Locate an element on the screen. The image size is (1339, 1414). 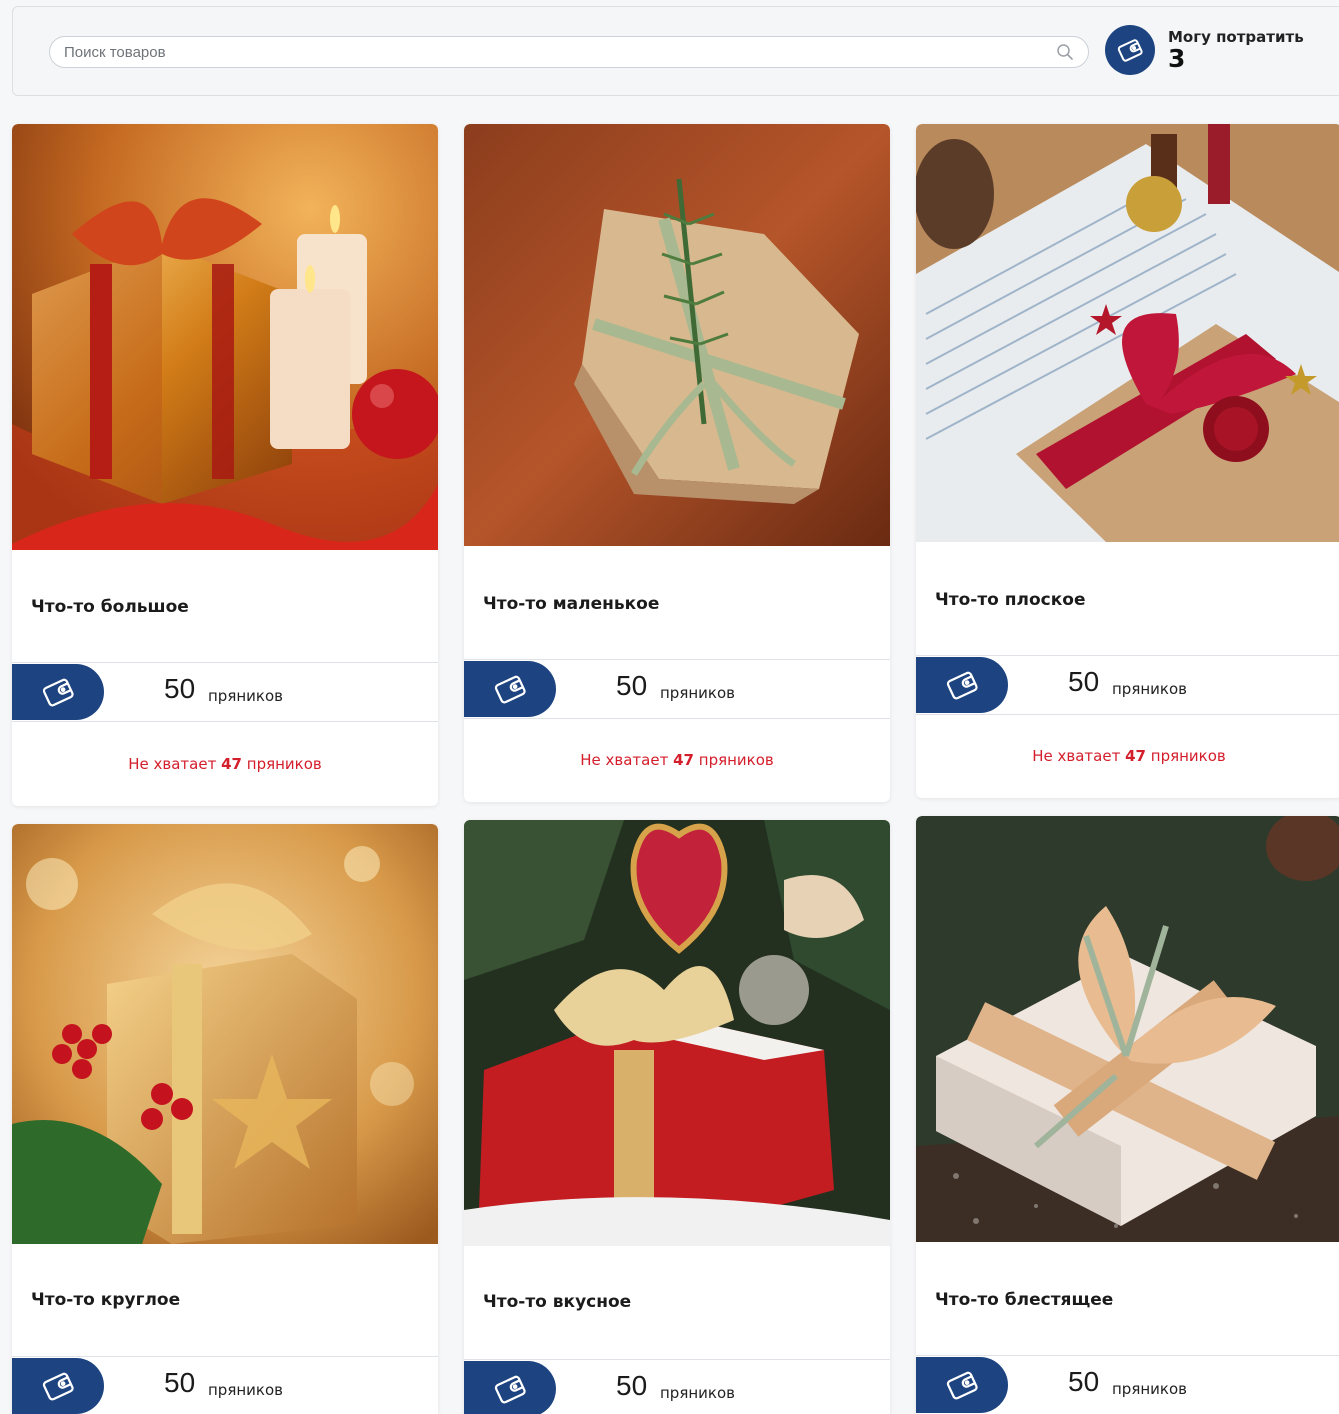
product-title: Что-то маленькое is located at coordinates (571, 604).